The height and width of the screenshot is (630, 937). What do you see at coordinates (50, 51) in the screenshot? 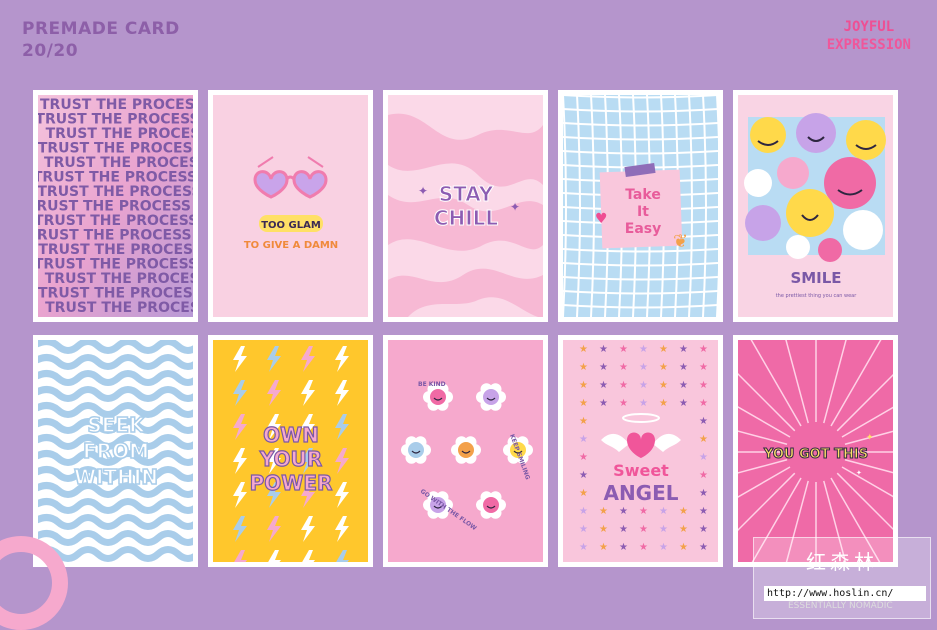
I see `title-line-2: 20/20` at bounding box center [50, 51].